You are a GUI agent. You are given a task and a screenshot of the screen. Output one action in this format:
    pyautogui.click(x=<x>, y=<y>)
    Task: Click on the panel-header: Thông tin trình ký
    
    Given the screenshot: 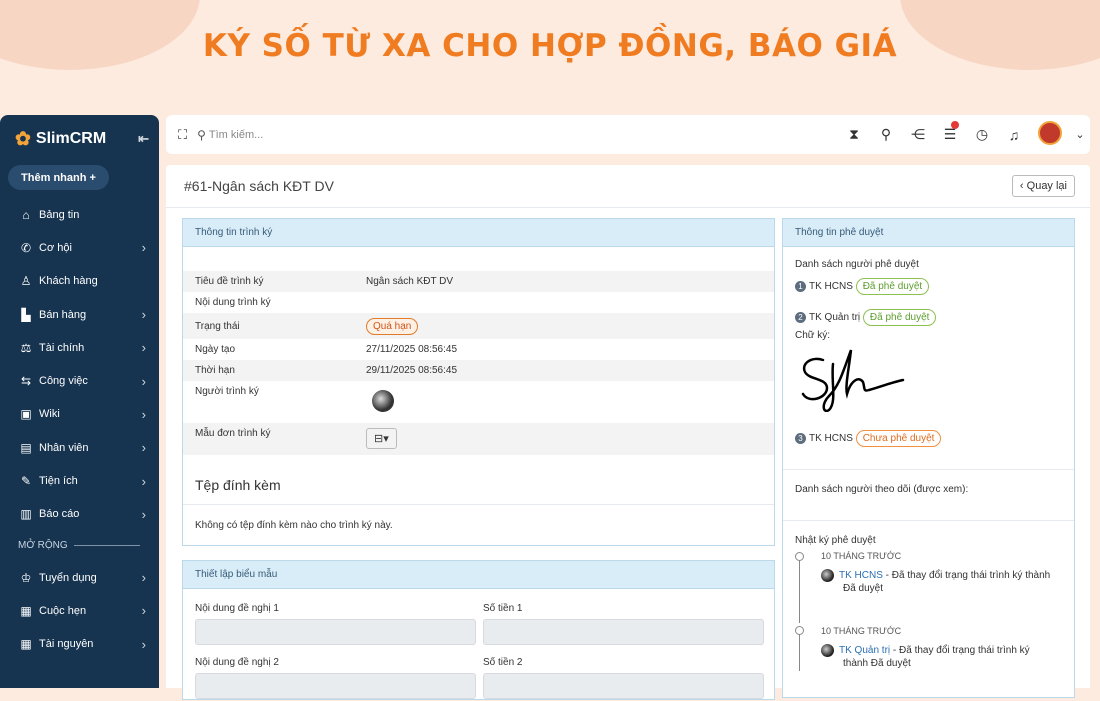 What is the action you would take?
    pyautogui.click(x=478, y=233)
    